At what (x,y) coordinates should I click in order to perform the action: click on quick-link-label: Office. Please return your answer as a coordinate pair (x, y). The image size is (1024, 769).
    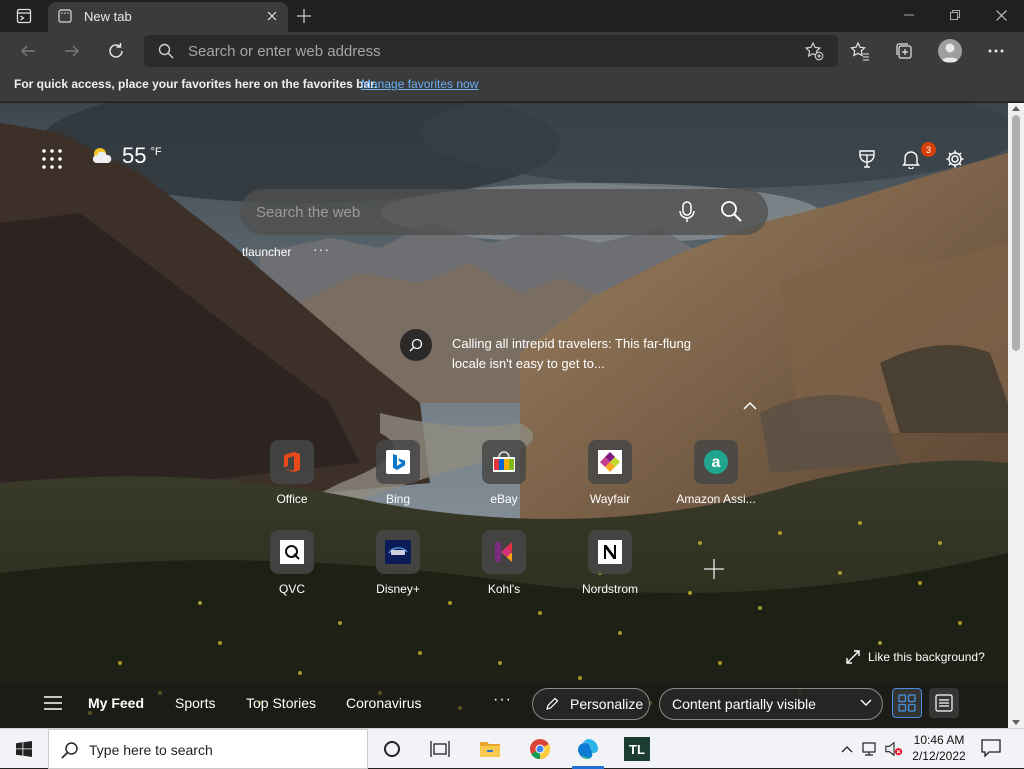
    Looking at the image, I should click on (292, 499).